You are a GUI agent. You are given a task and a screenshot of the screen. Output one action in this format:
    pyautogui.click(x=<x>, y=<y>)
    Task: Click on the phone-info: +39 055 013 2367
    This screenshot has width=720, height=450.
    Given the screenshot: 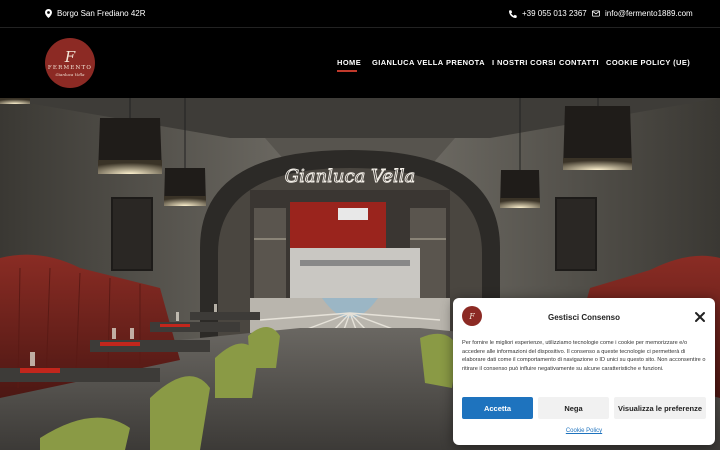 What is the action you would take?
    pyautogui.click(x=548, y=13)
    